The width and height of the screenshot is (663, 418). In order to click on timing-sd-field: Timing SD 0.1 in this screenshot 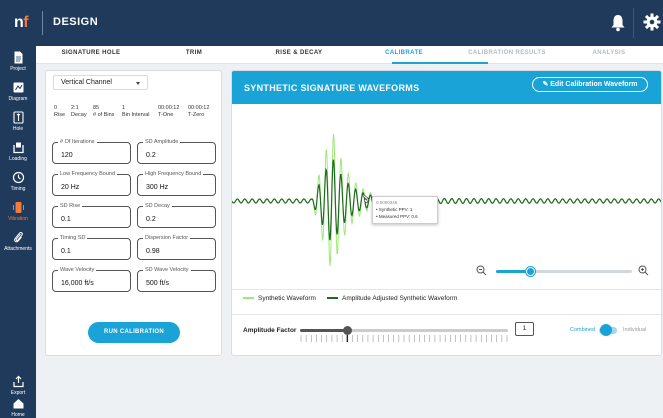, I will do `click(91, 247)`.